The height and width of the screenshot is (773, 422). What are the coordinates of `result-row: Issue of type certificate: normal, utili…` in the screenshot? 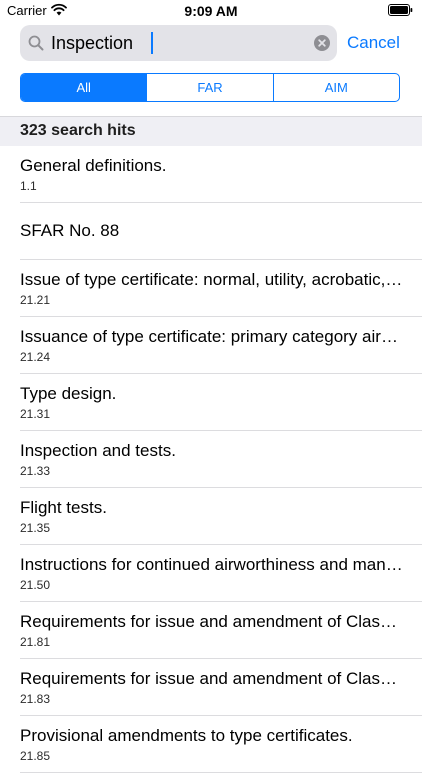 It's located at (211, 288).